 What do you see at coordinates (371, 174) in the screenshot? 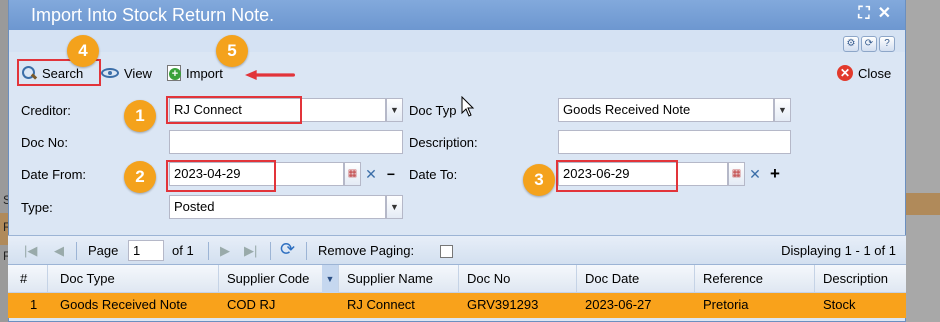
I see `clear-date-from-icon: ✕` at bounding box center [371, 174].